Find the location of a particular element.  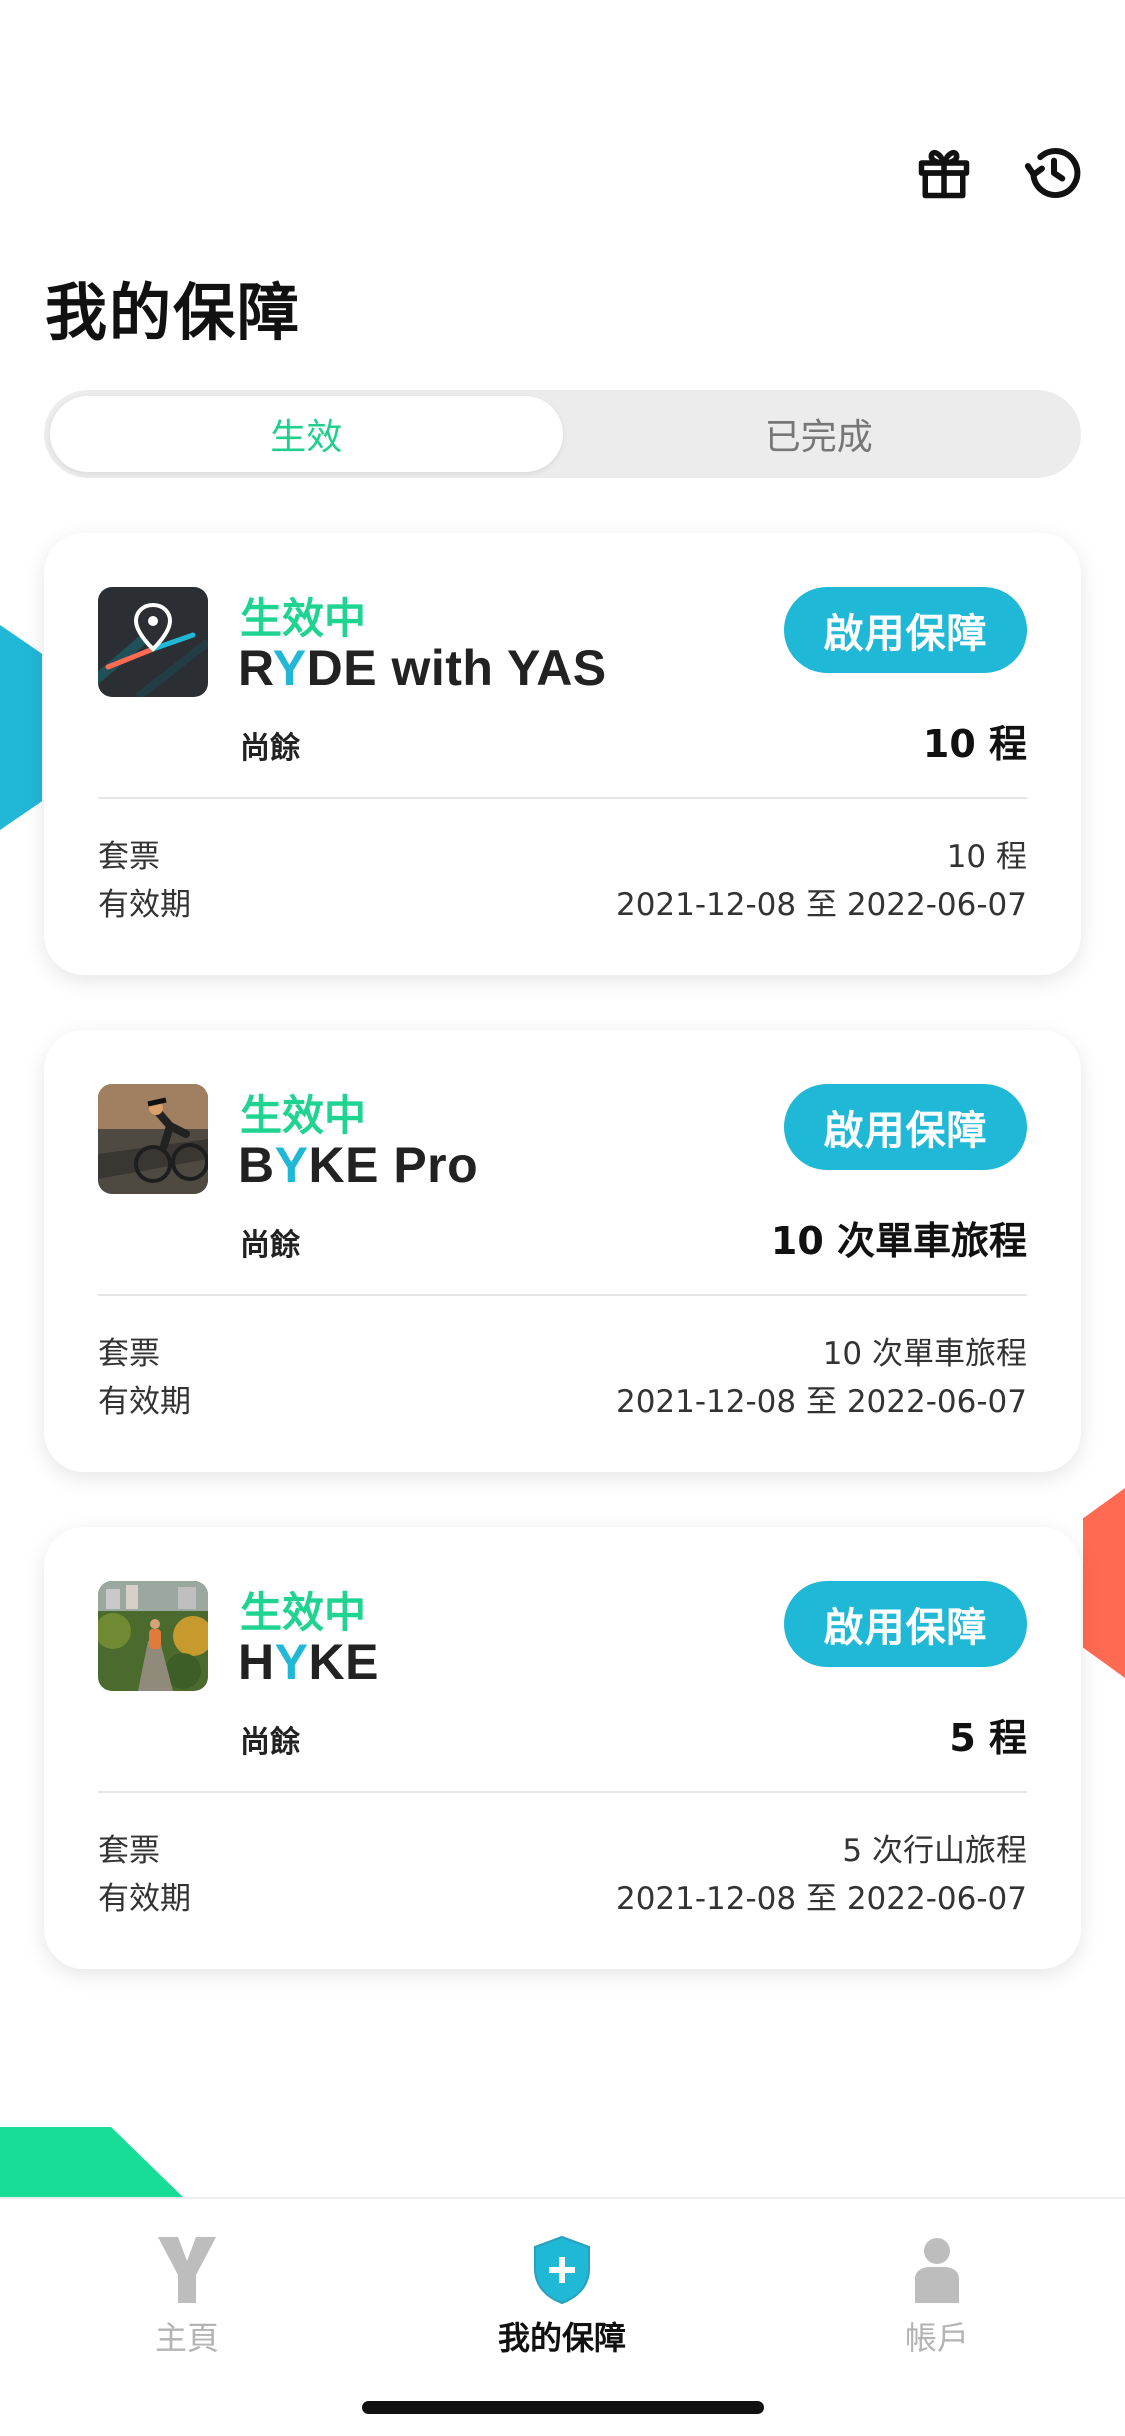

product-name-part: KE Pro is located at coordinates (393, 1165).